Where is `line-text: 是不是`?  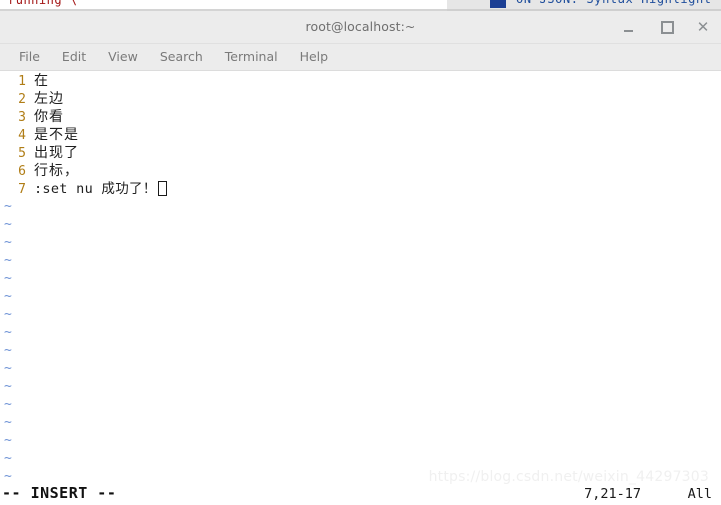 line-text: 是不是 is located at coordinates (56, 135).